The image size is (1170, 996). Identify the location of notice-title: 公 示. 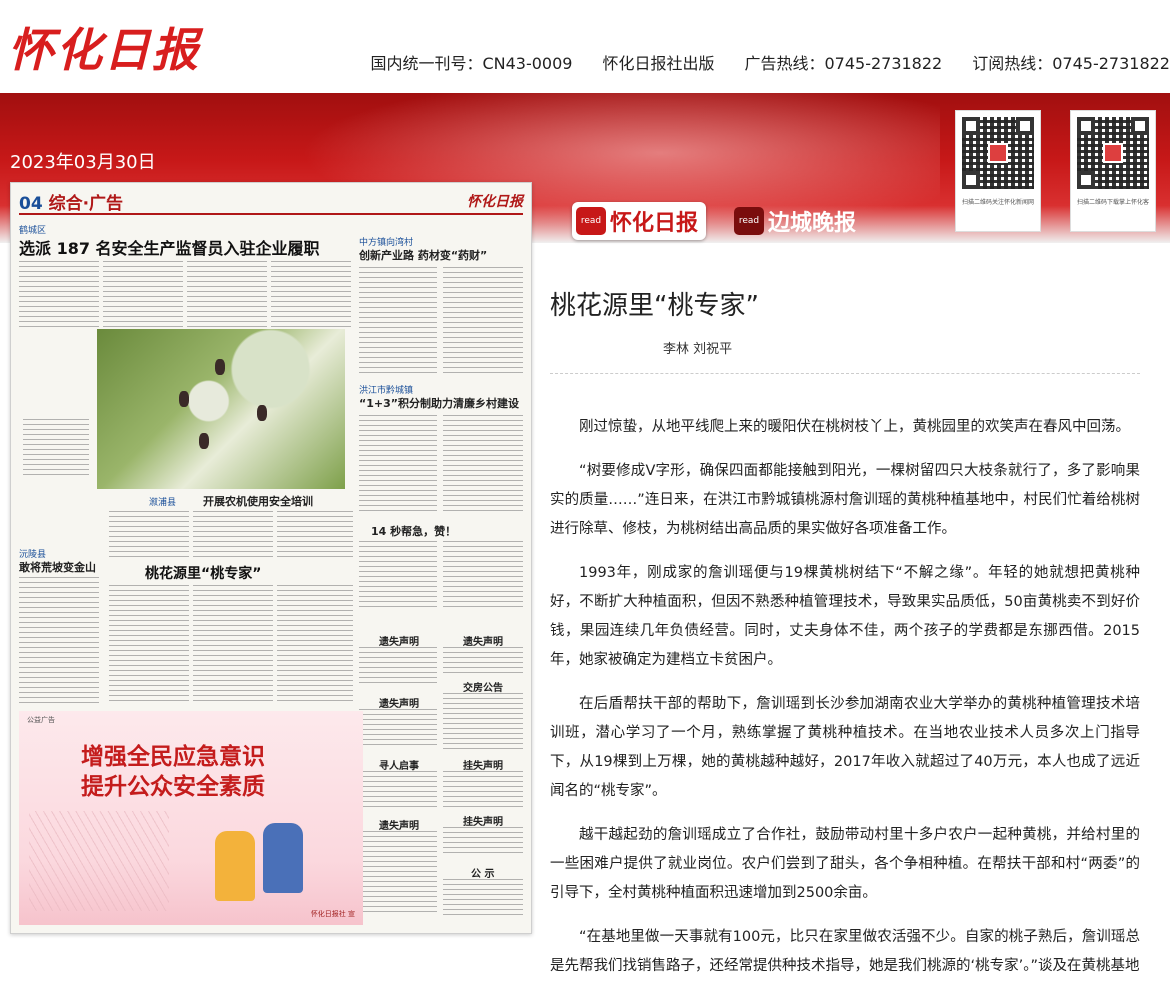
(482, 872).